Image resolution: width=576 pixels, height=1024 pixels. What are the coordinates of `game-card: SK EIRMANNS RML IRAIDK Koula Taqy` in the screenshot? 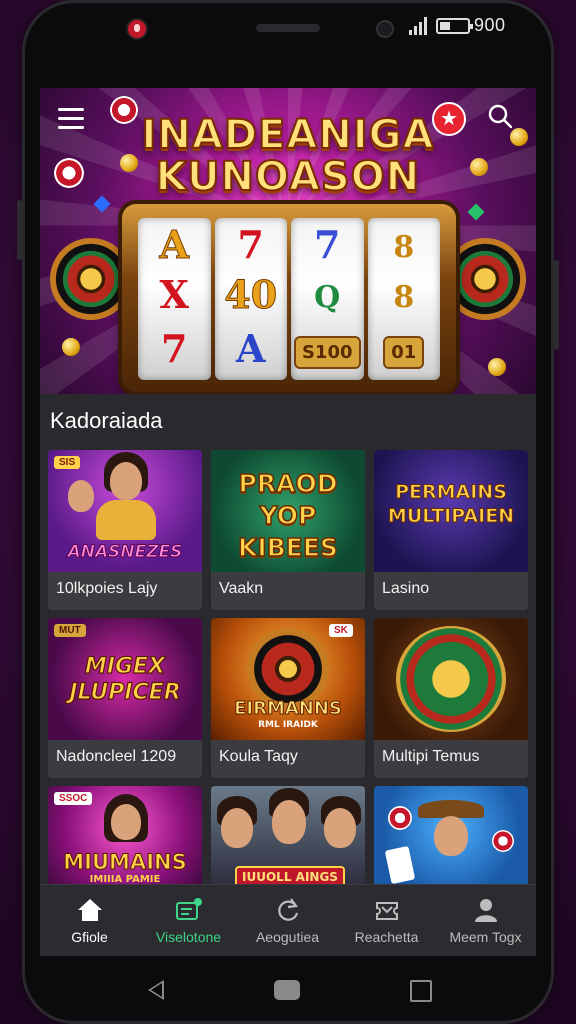 It's located at (288, 698).